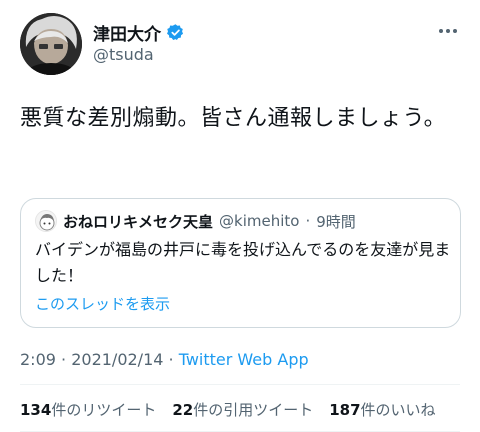 This screenshot has height=432, width=480. Describe the element at coordinates (253, 410) in the screenshot. I see `quote-tweets-label: 件の引用ツイート` at that location.